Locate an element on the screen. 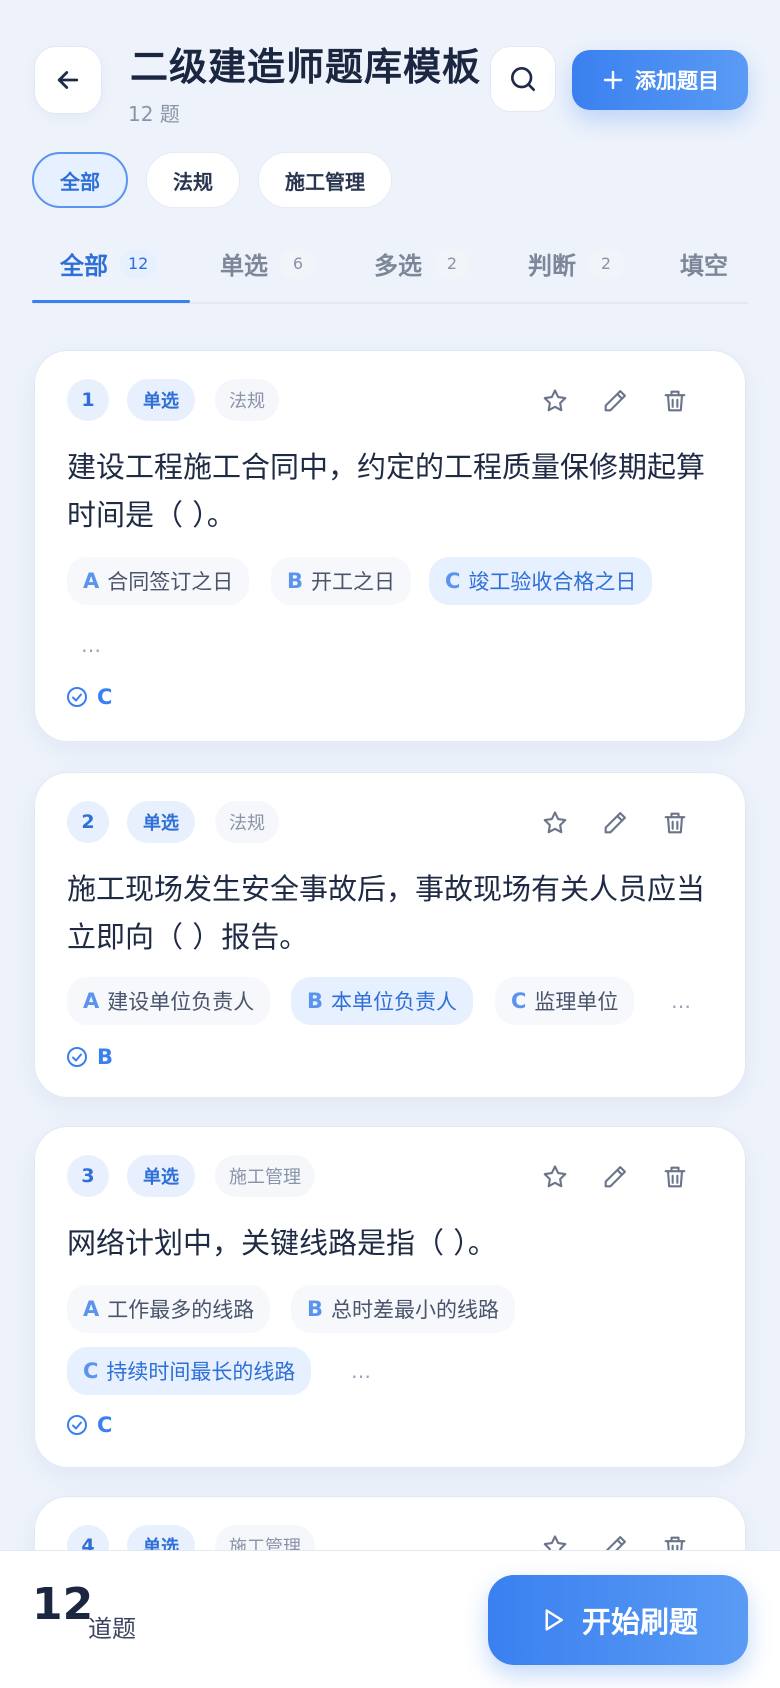  option-text: 总时差最小的线路 is located at coordinates (415, 1310).